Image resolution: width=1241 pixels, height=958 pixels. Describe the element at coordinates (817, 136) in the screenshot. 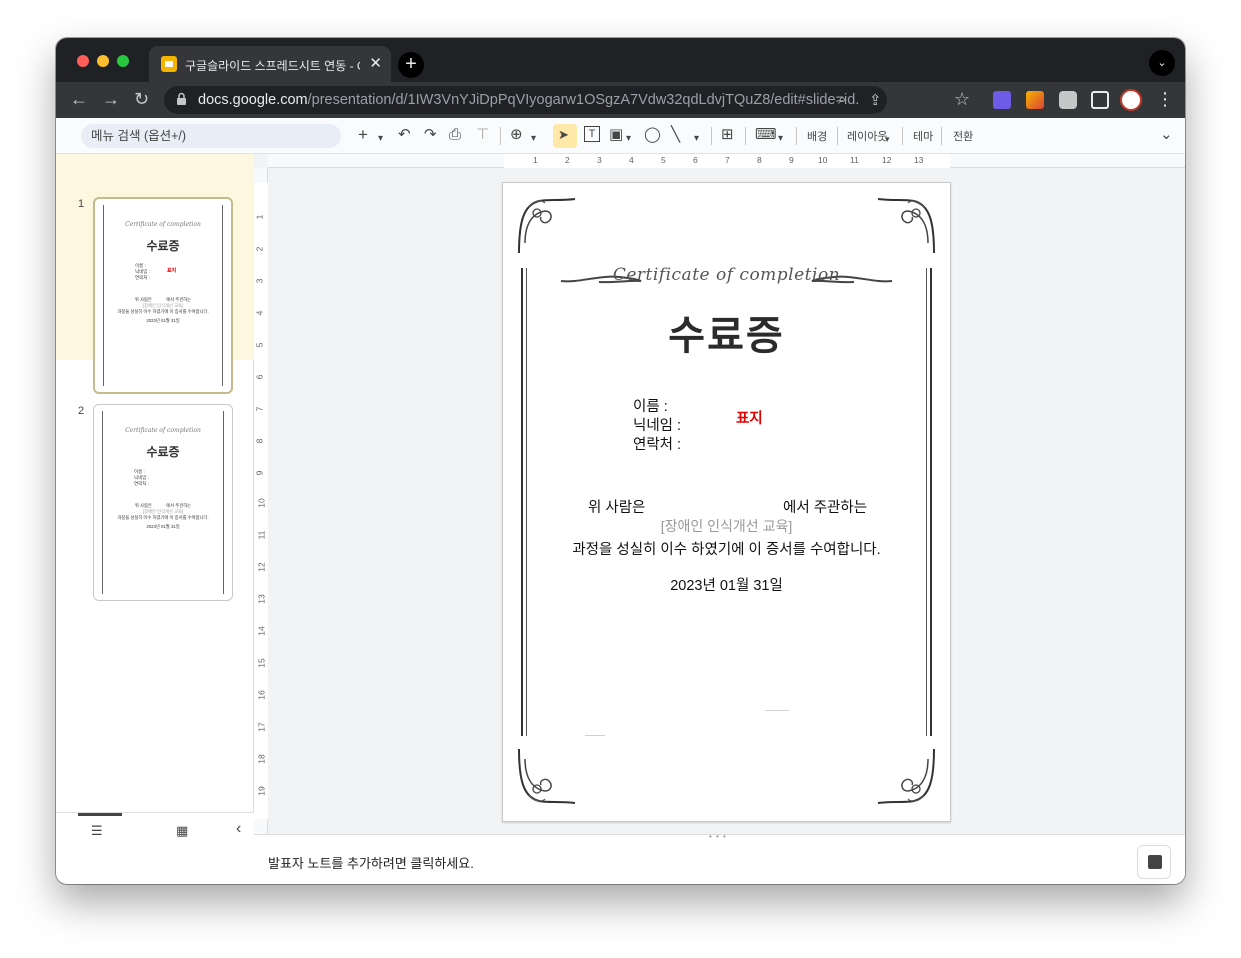

I see `background-button: 배경` at that location.